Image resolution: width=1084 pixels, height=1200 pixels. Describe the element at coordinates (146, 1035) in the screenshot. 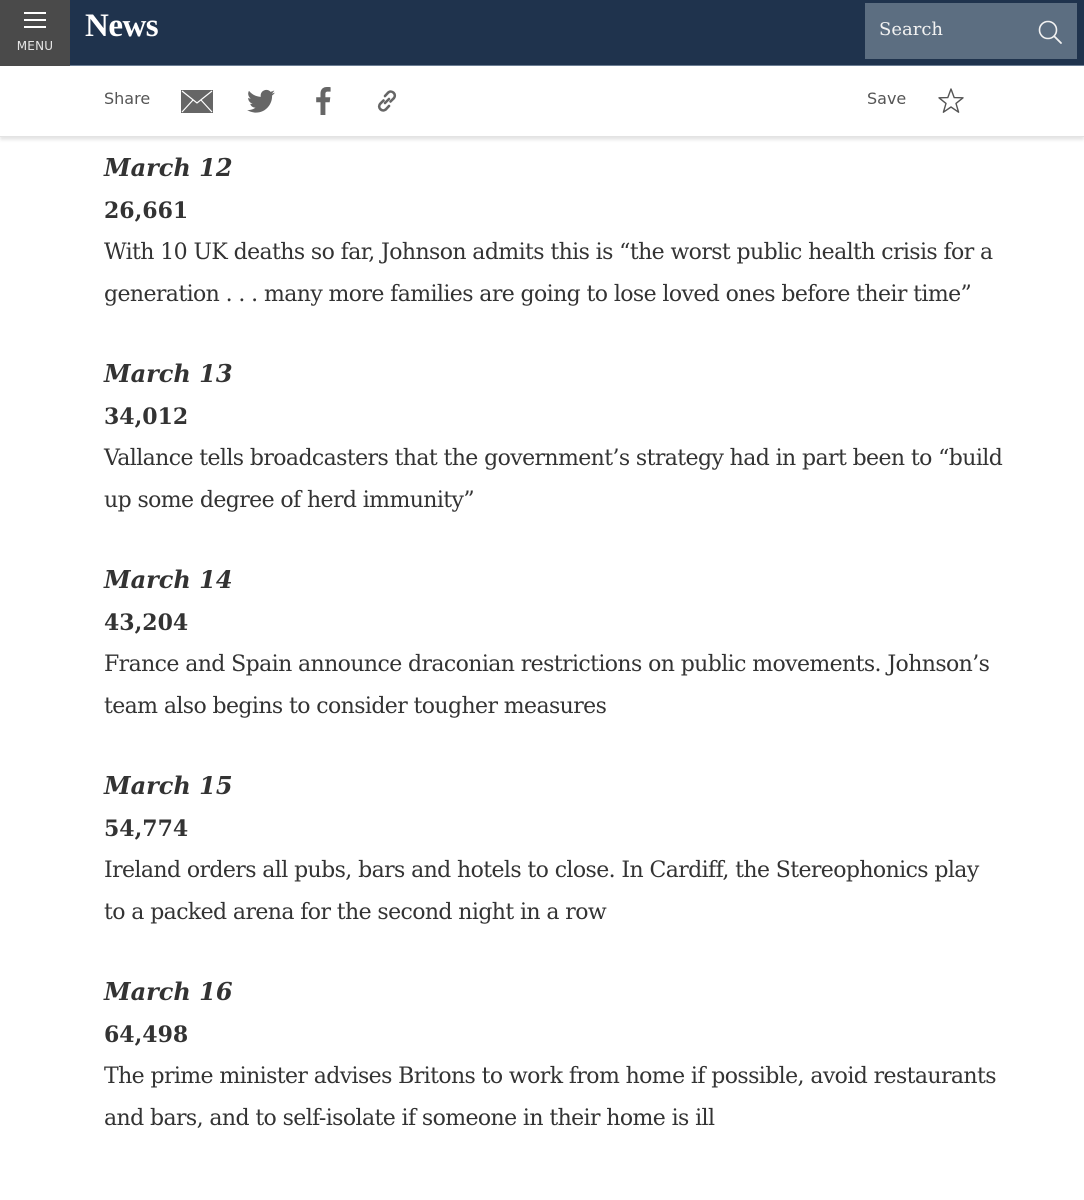

I see `entry-case-count: 64,498` at that location.